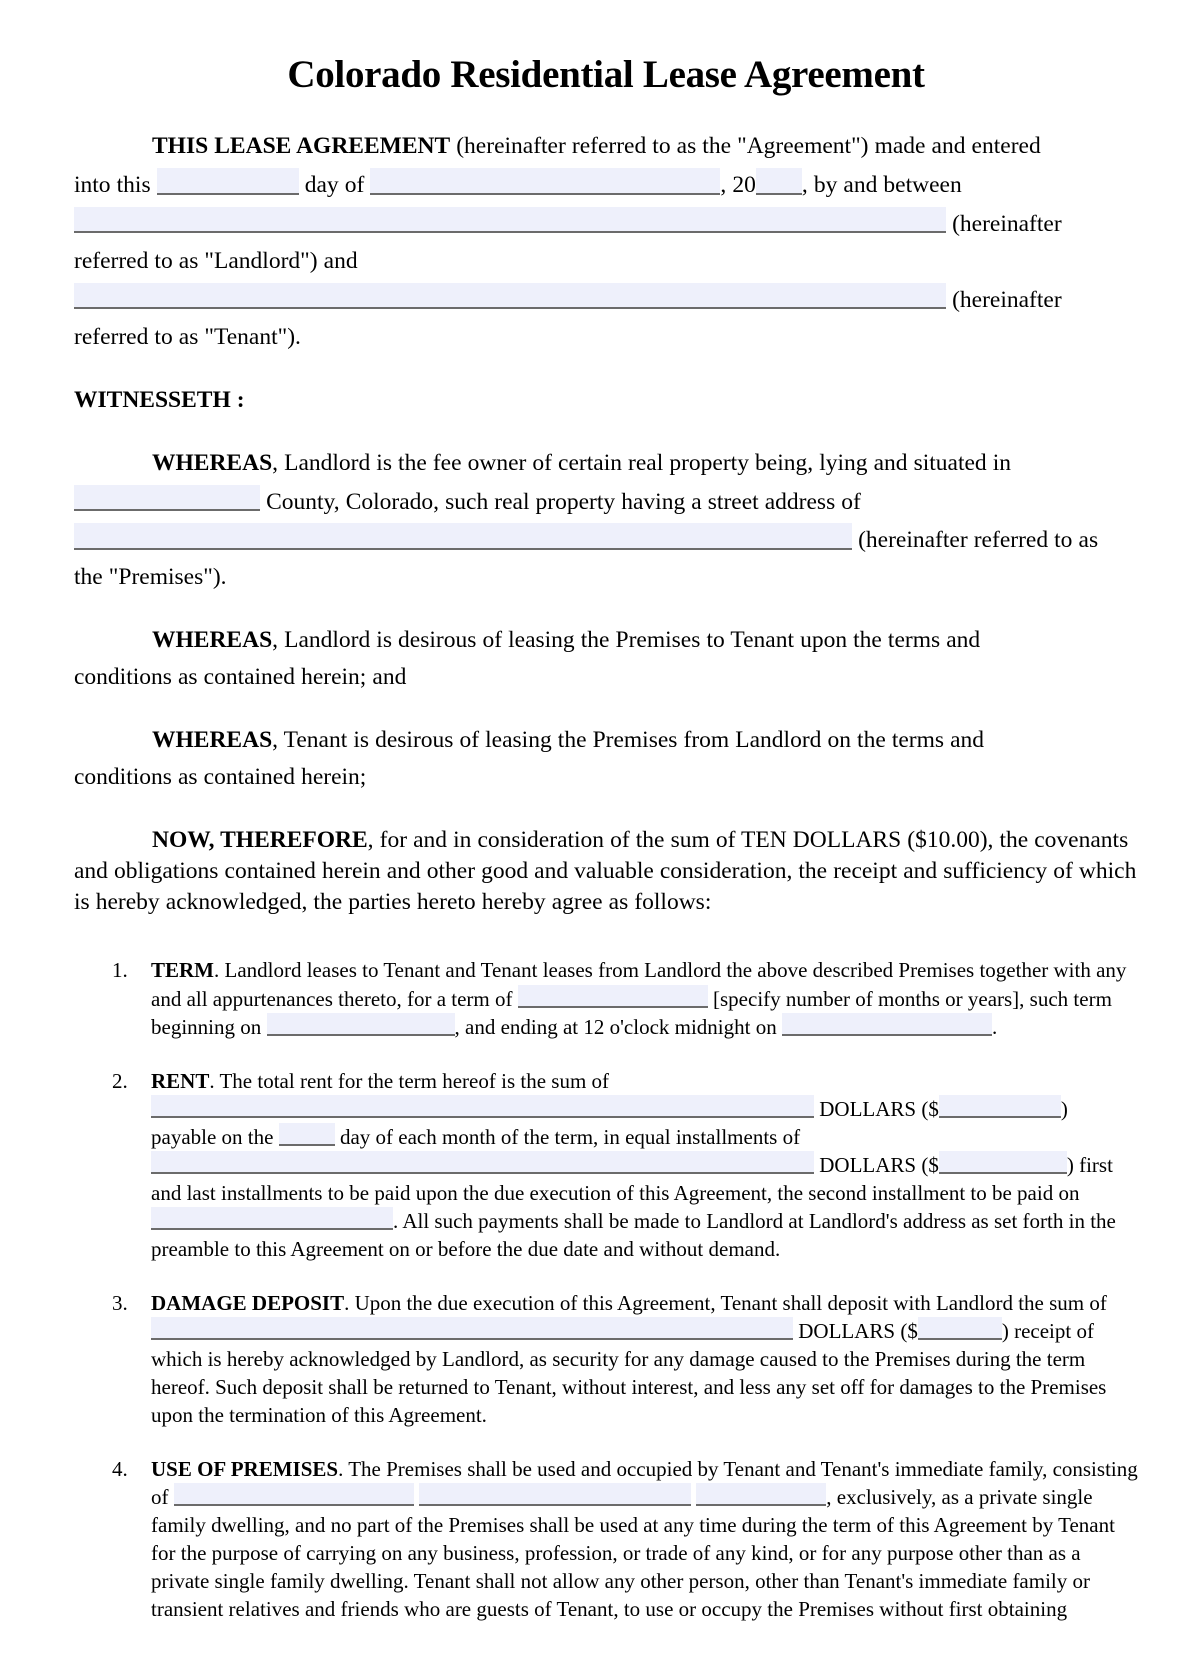 The width and height of the screenshot is (1190, 1659). Describe the element at coordinates (120, 1080) in the screenshot. I see `section-2-number: 2.` at that location.